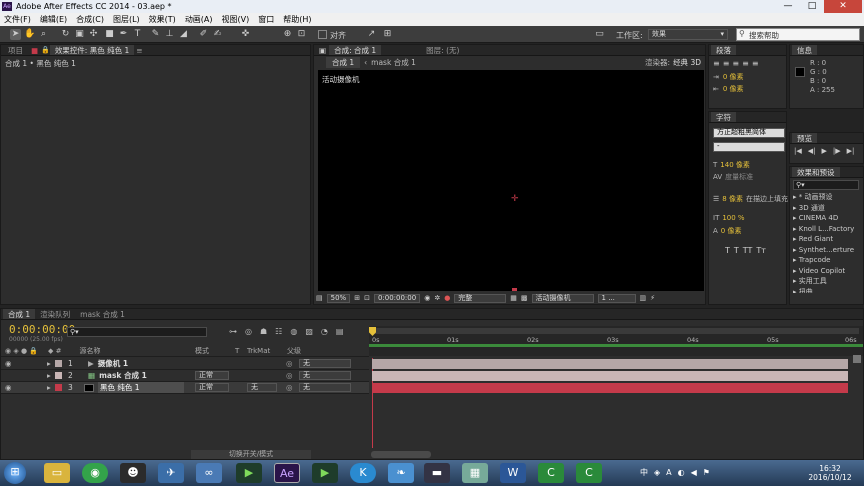 This screenshot has width=864, height=486. I want to click on channel-icon: ✲, so click(437, 298).